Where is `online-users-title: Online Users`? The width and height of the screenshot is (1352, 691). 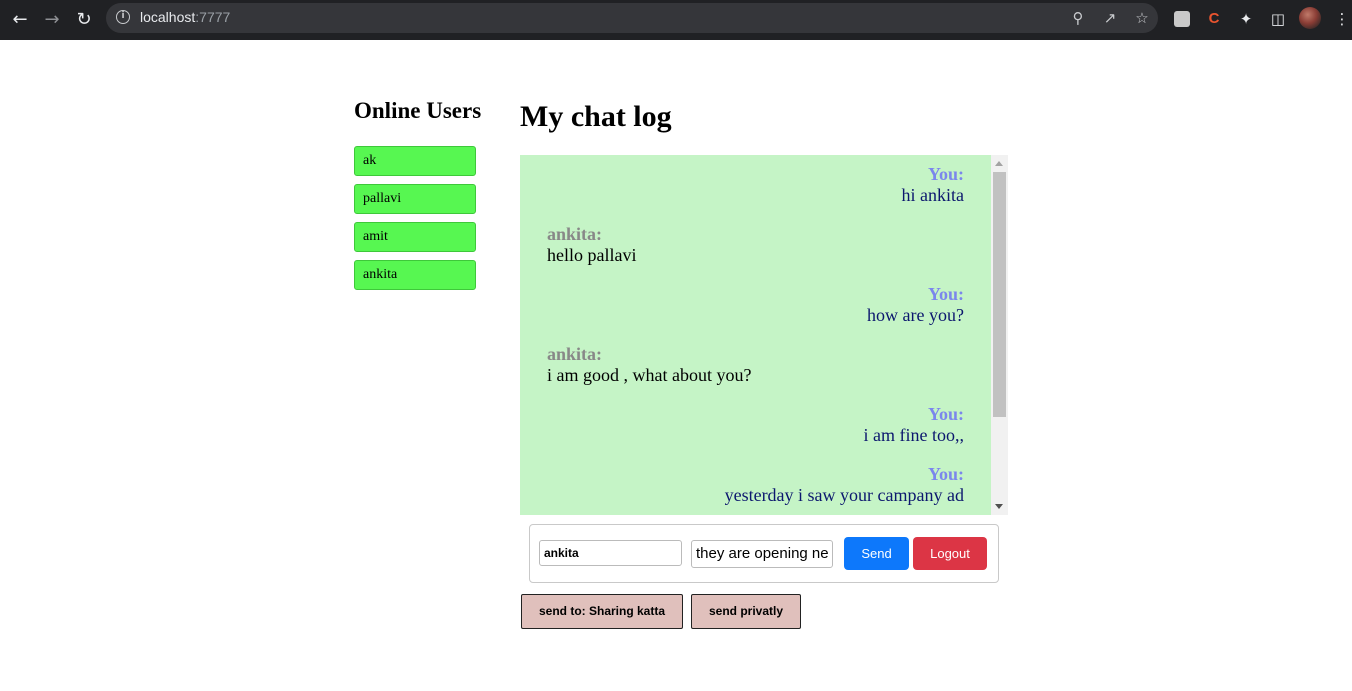
online-users-title: Online Users is located at coordinates (418, 110).